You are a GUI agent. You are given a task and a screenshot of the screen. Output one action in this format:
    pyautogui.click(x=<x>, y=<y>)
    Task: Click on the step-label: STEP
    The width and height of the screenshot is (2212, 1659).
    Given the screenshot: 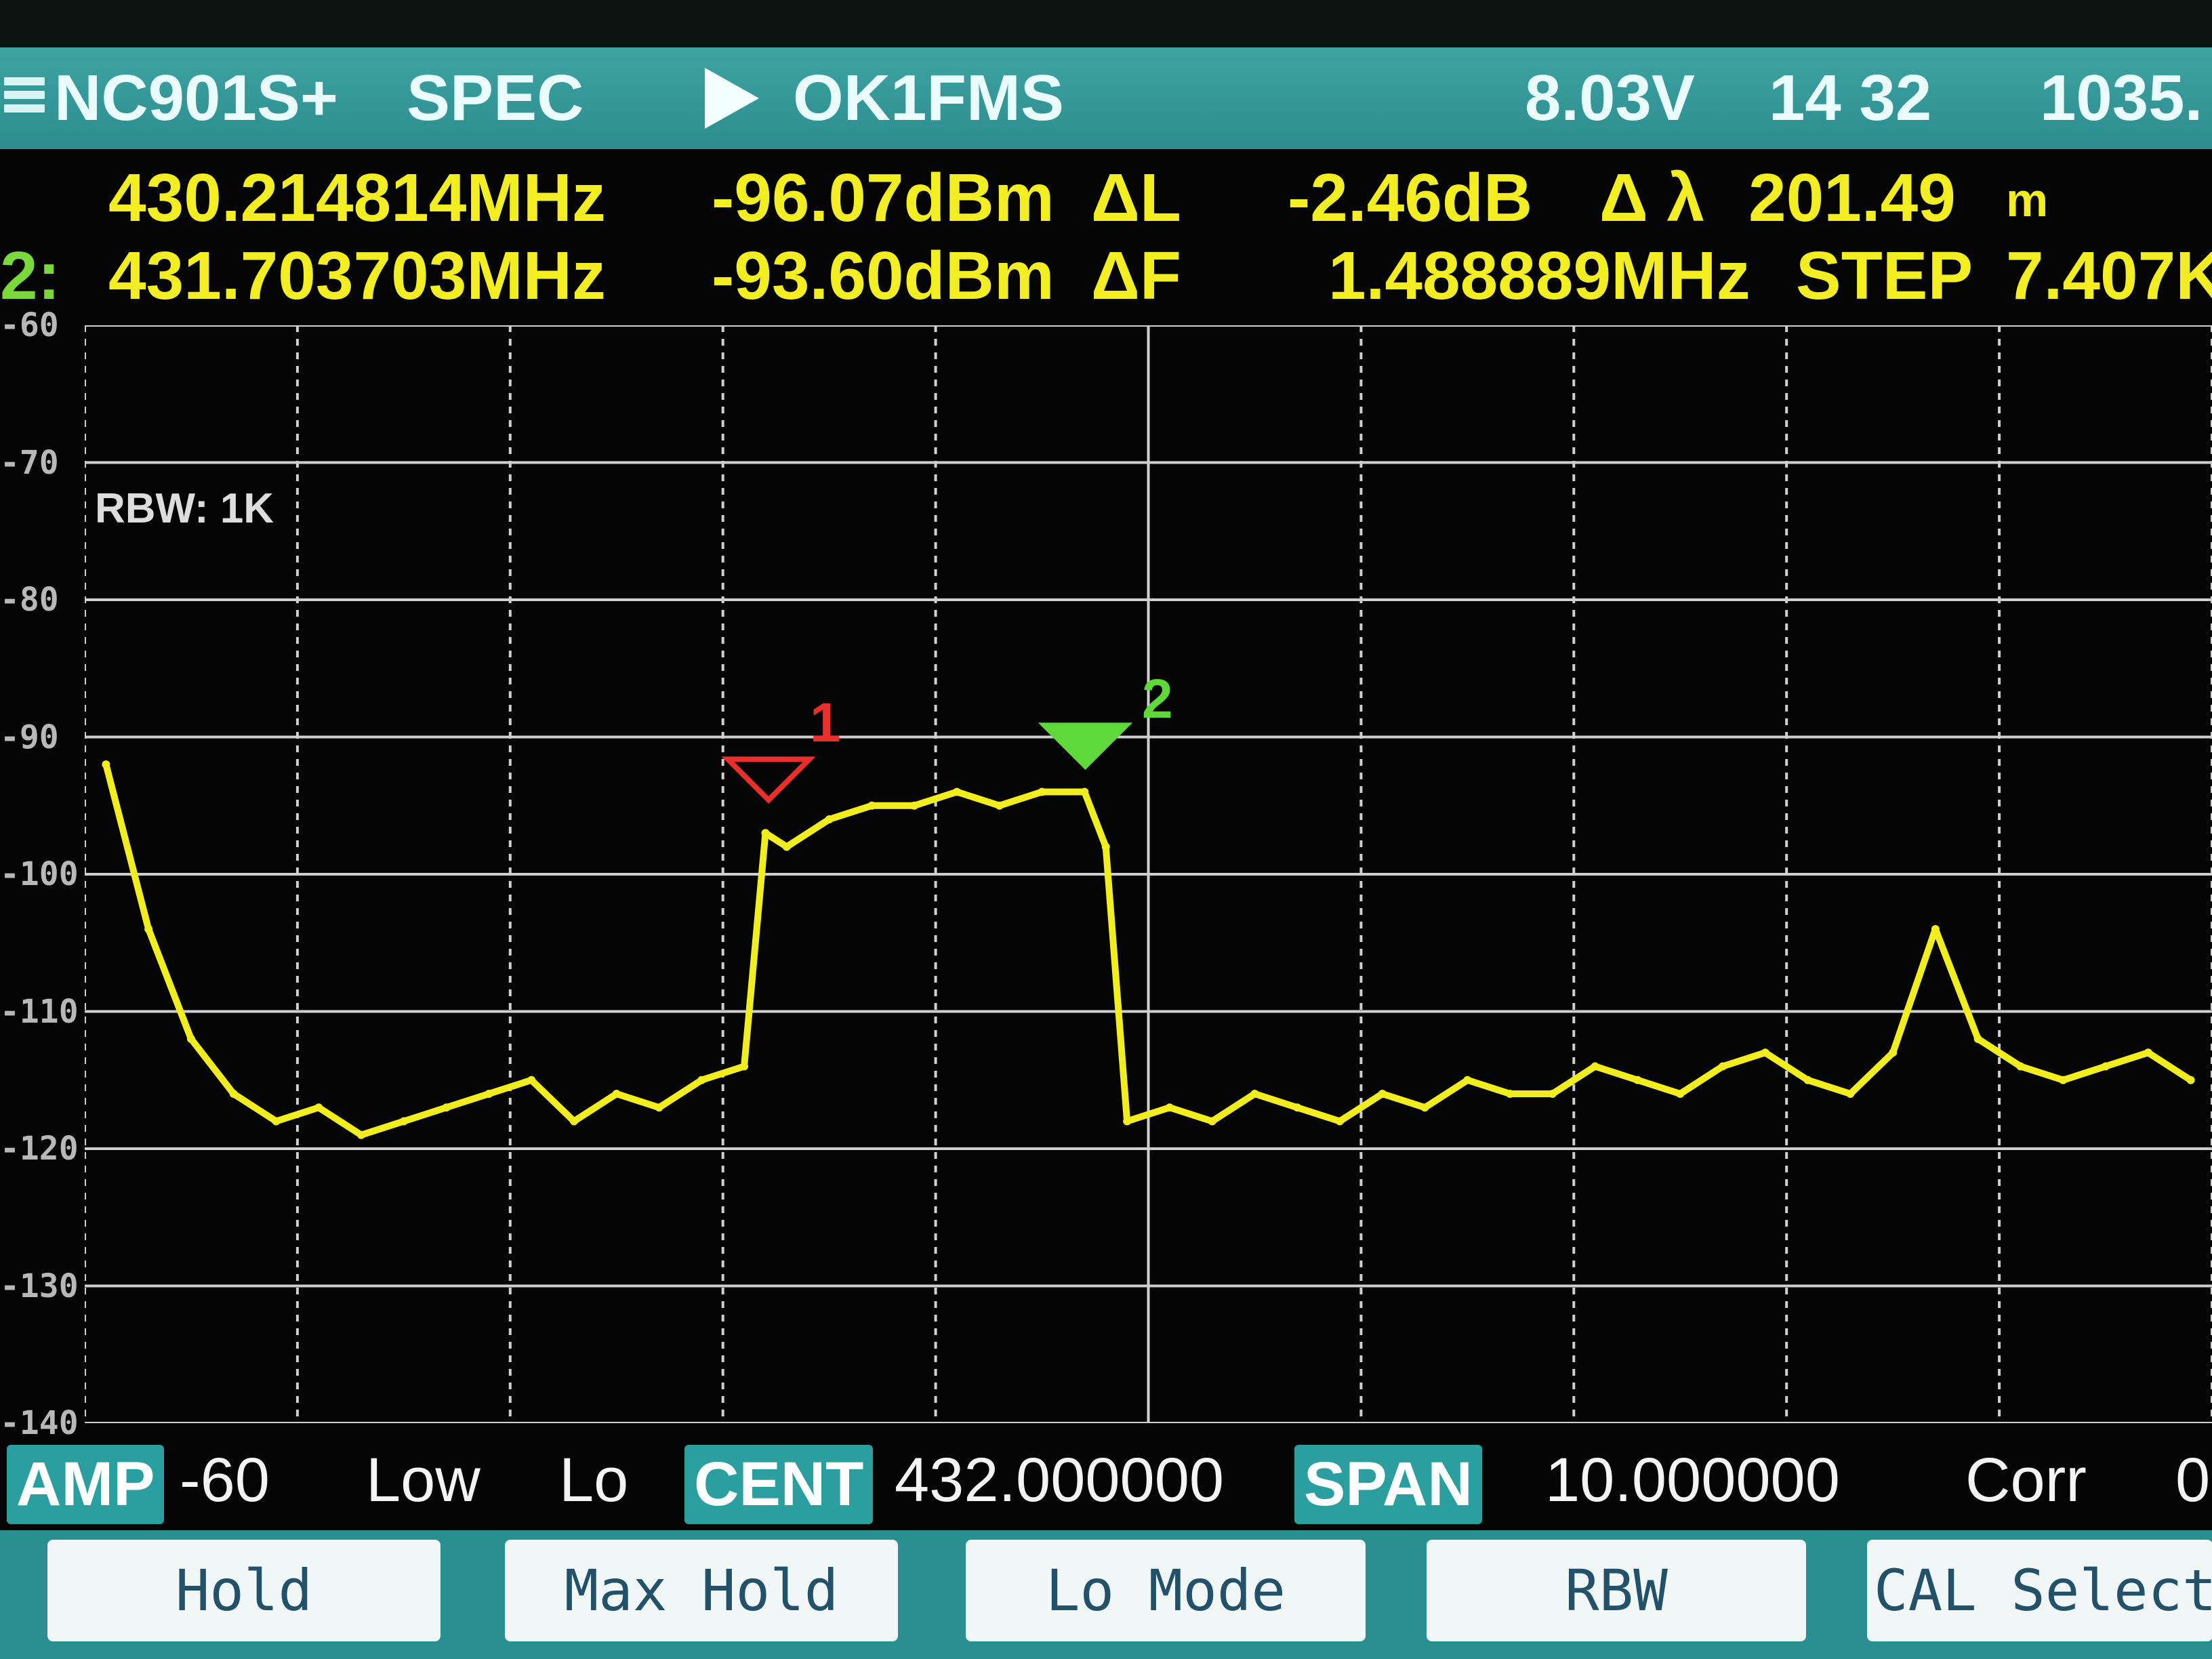 What is the action you would take?
    pyautogui.click(x=1884, y=276)
    